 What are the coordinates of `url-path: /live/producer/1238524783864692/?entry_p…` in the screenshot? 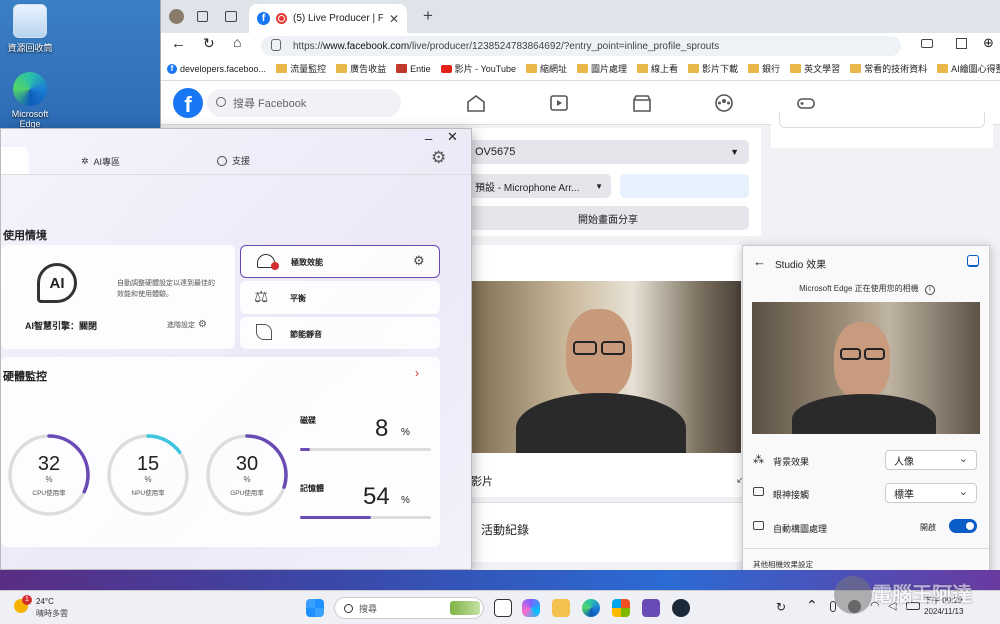 It's located at (564, 46).